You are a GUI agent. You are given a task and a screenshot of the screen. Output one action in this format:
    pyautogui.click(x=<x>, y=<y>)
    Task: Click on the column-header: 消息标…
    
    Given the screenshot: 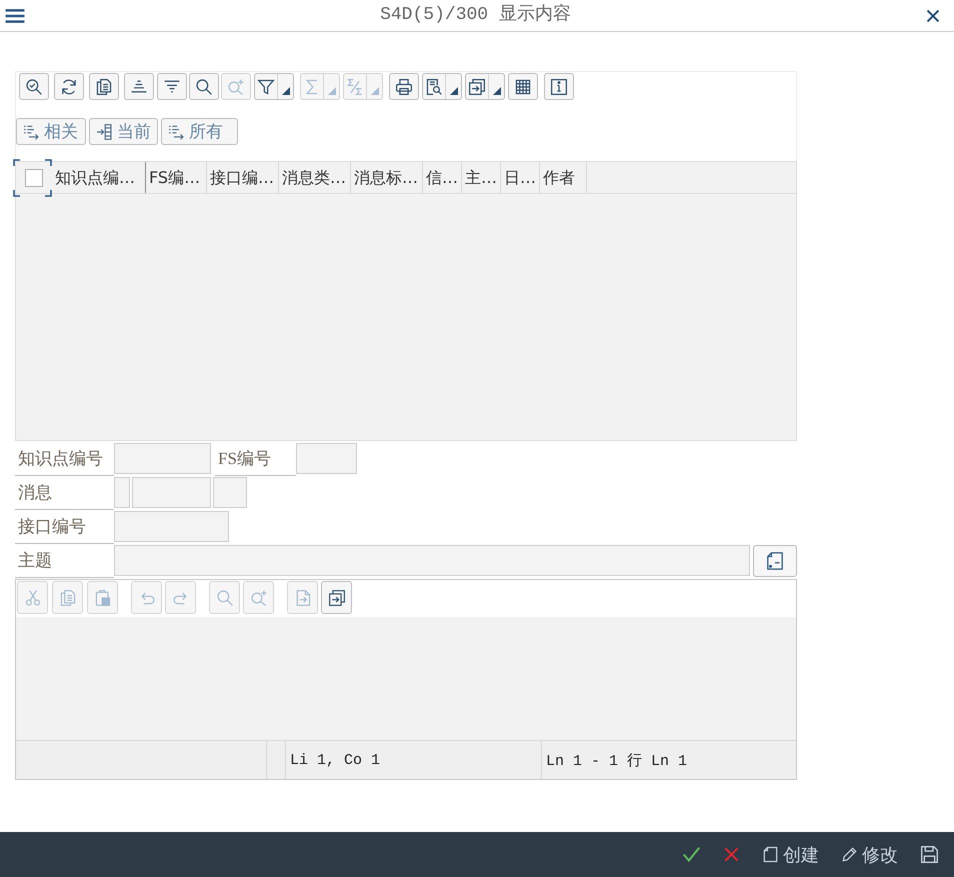 What is the action you would take?
    pyautogui.click(x=387, y=177)
    